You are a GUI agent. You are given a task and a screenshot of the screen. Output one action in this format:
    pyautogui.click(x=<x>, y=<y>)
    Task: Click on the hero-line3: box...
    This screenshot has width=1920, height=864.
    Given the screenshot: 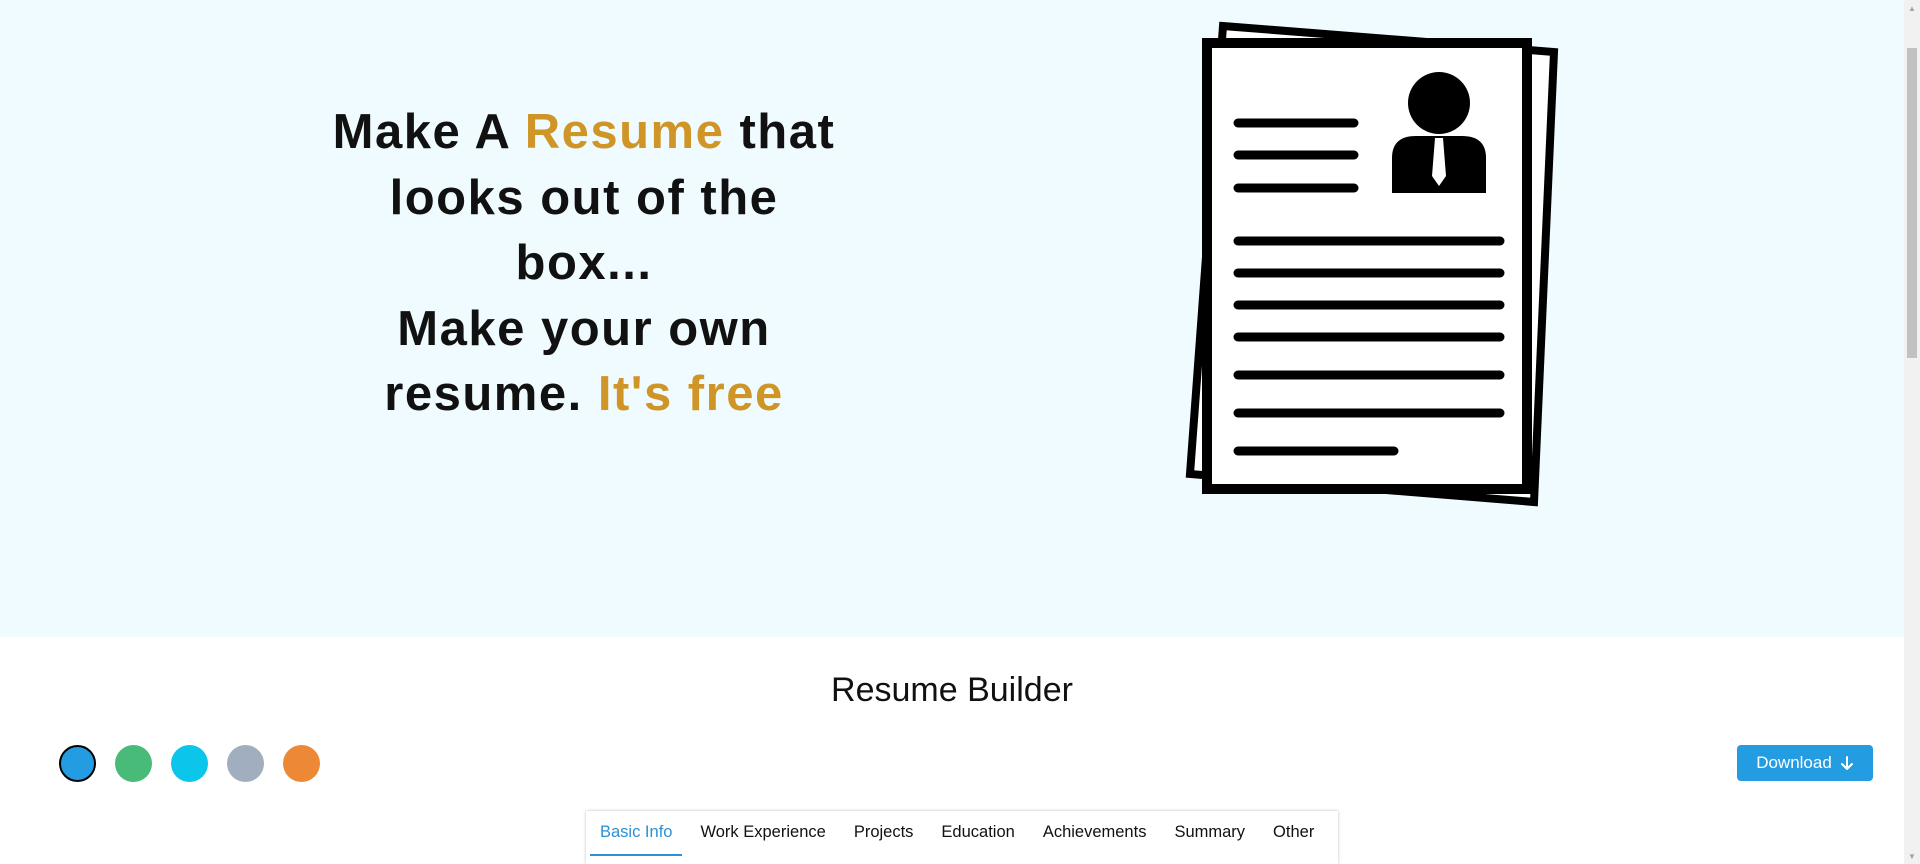 What is the action you would take?
    pyautogui.click(x=584, y=263)
    